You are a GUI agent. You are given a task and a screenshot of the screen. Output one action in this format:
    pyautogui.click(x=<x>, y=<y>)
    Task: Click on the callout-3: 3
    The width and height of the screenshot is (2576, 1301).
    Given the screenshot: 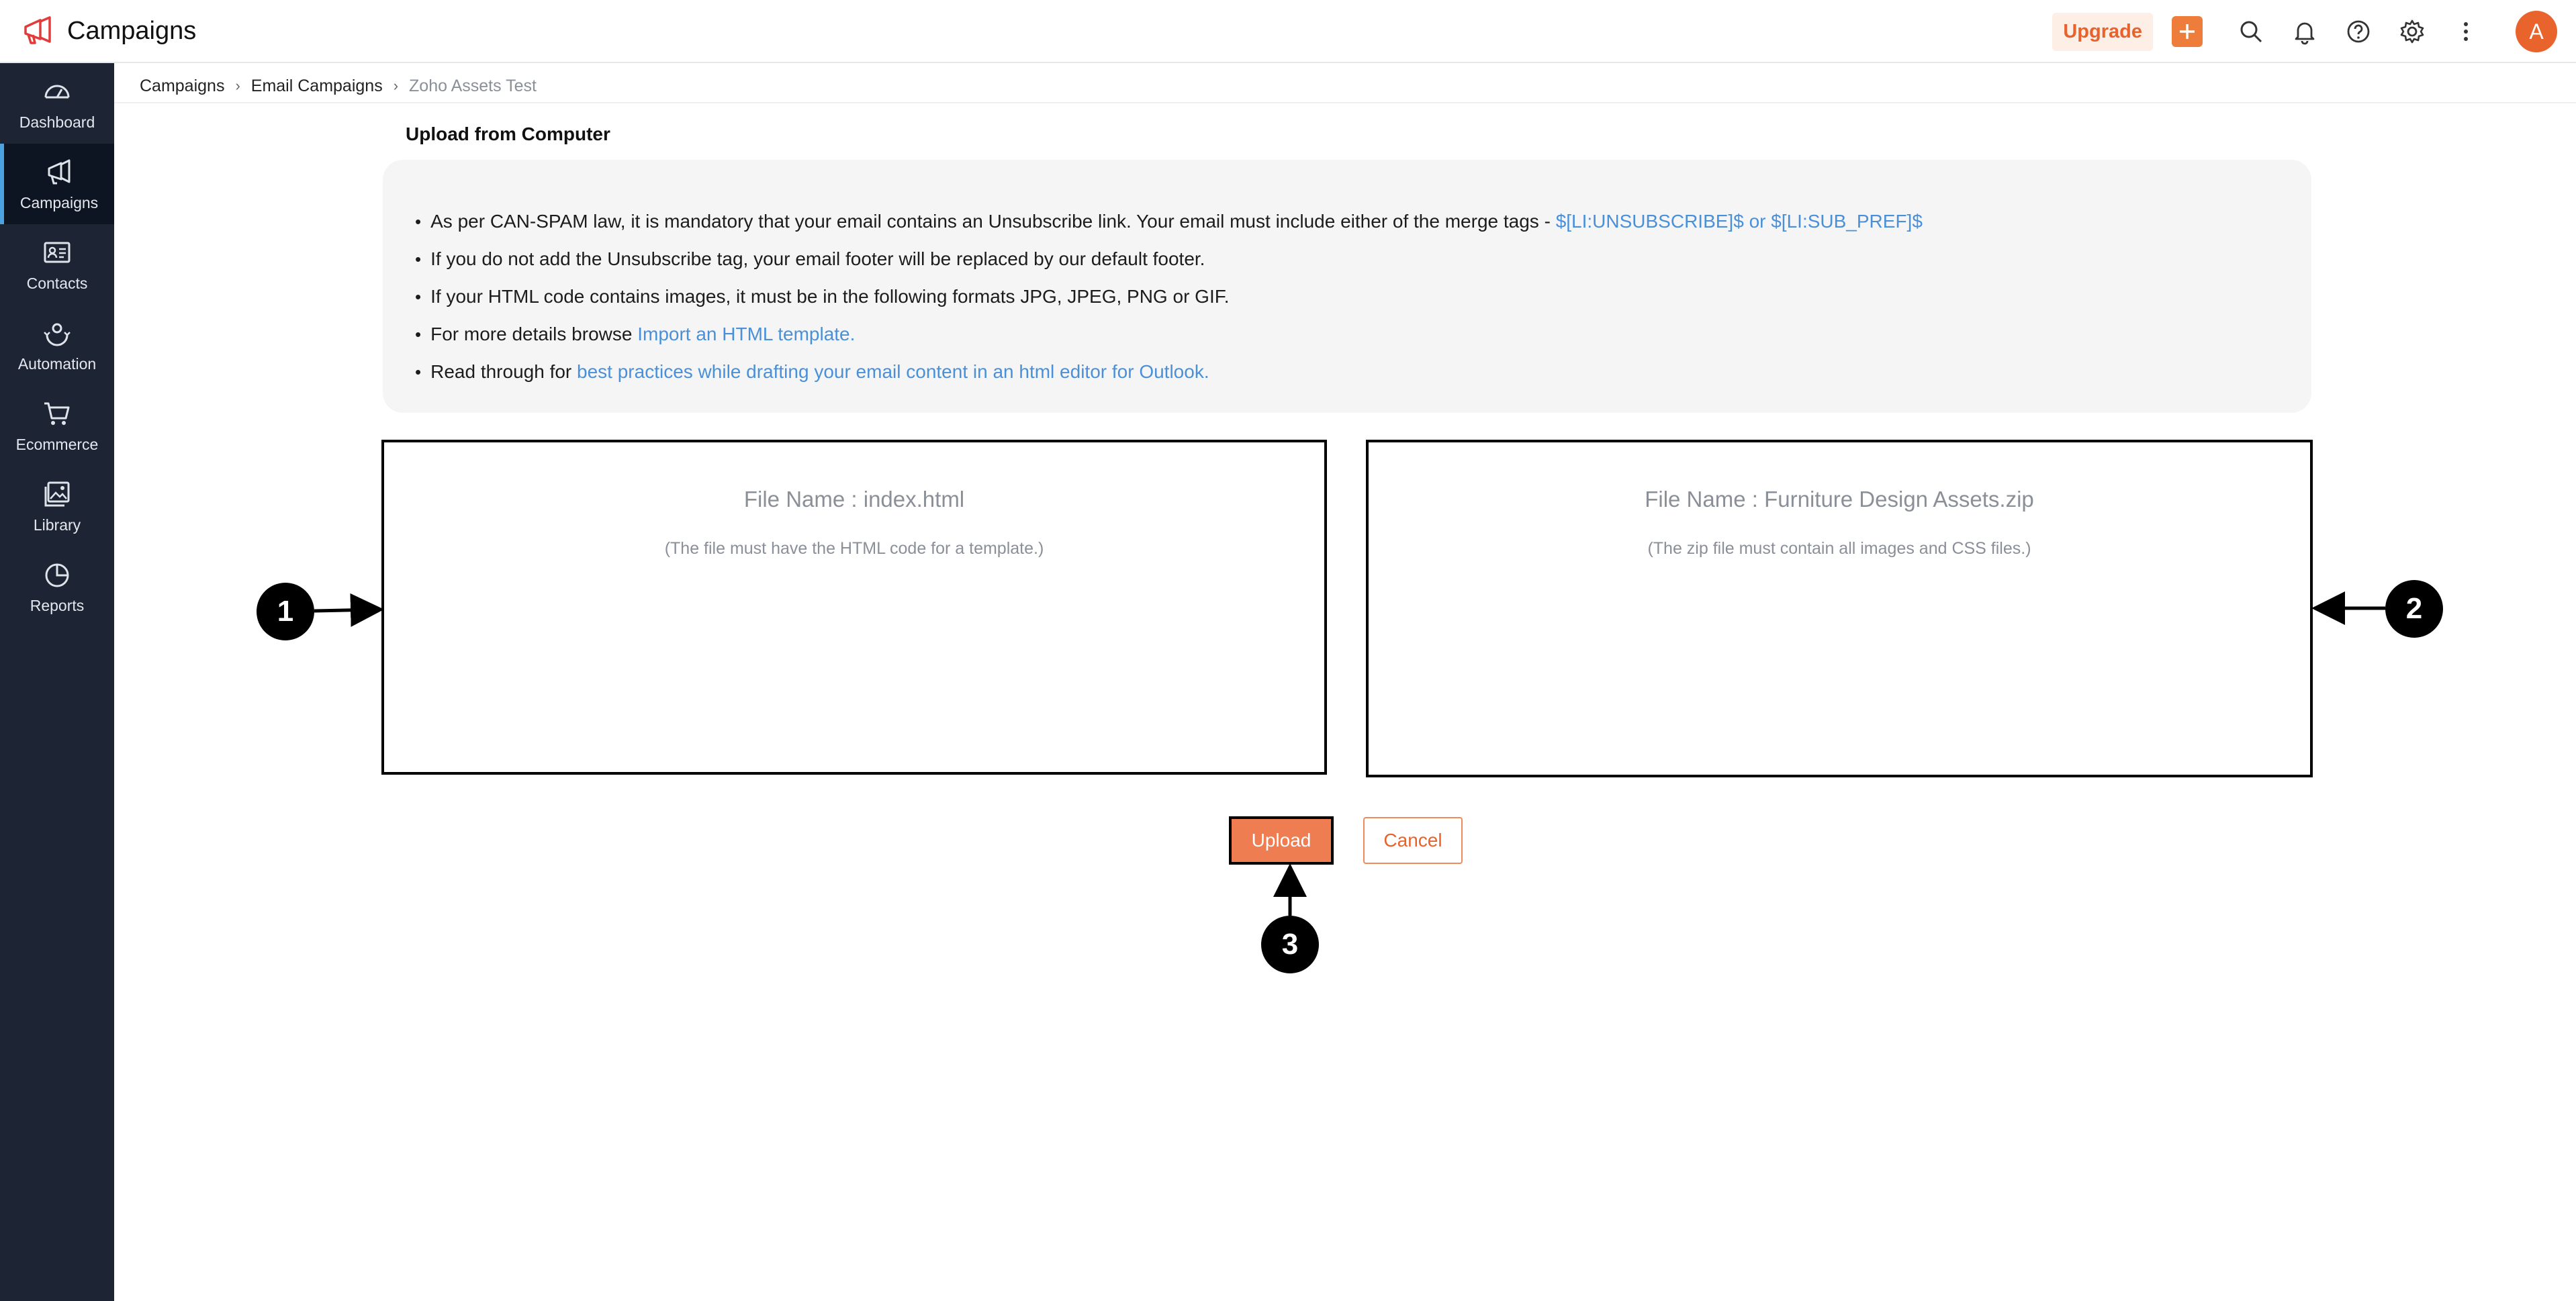 What is the action you would take?
    pyautogui.click(x=1290, y=945)
    